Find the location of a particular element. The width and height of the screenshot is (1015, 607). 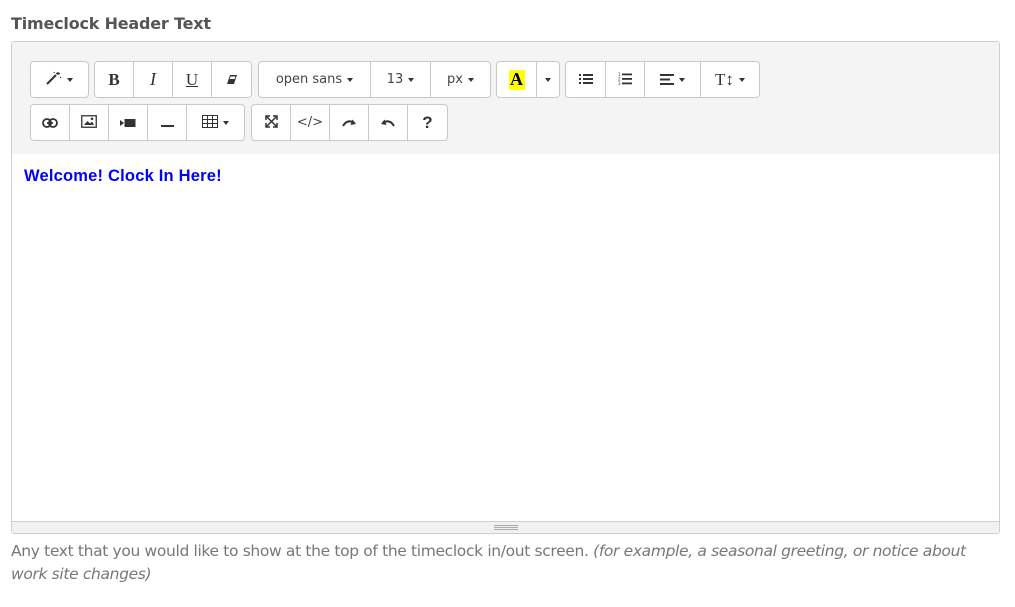

insert-video-button is located at coordinates (128, 122).